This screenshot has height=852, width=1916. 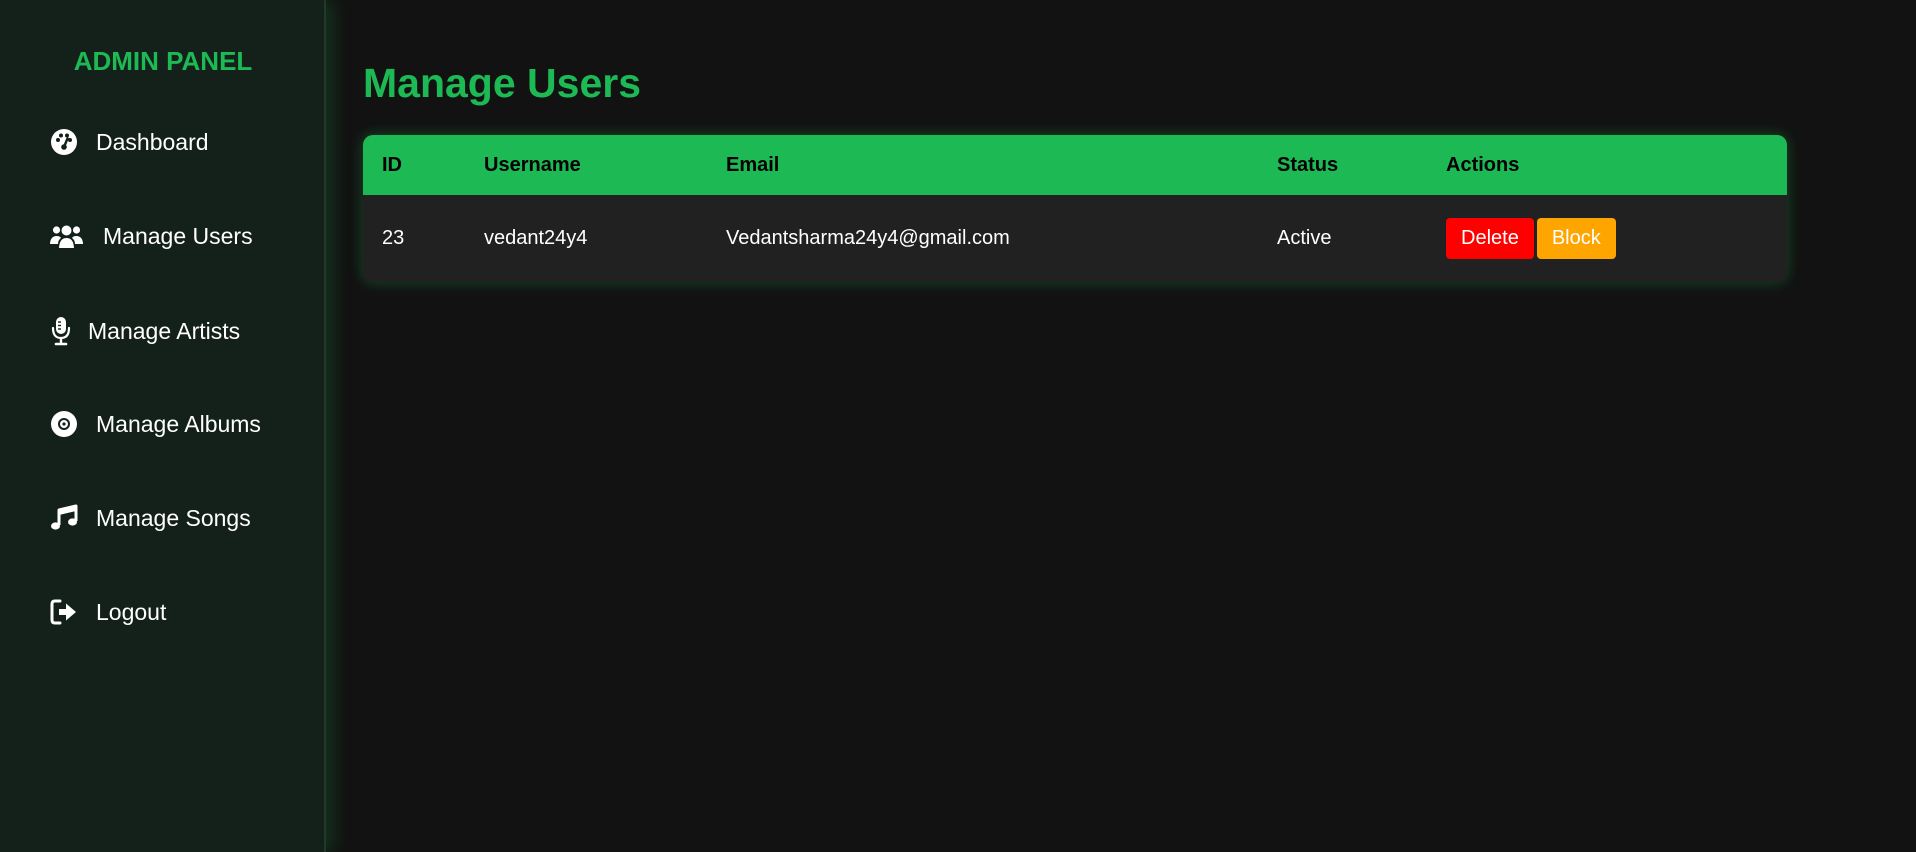 What do you see at coordinates (178, 235) in the screenshot?
I see `sidebar-item-label: Manage Users` at bounding box center [178, 235].